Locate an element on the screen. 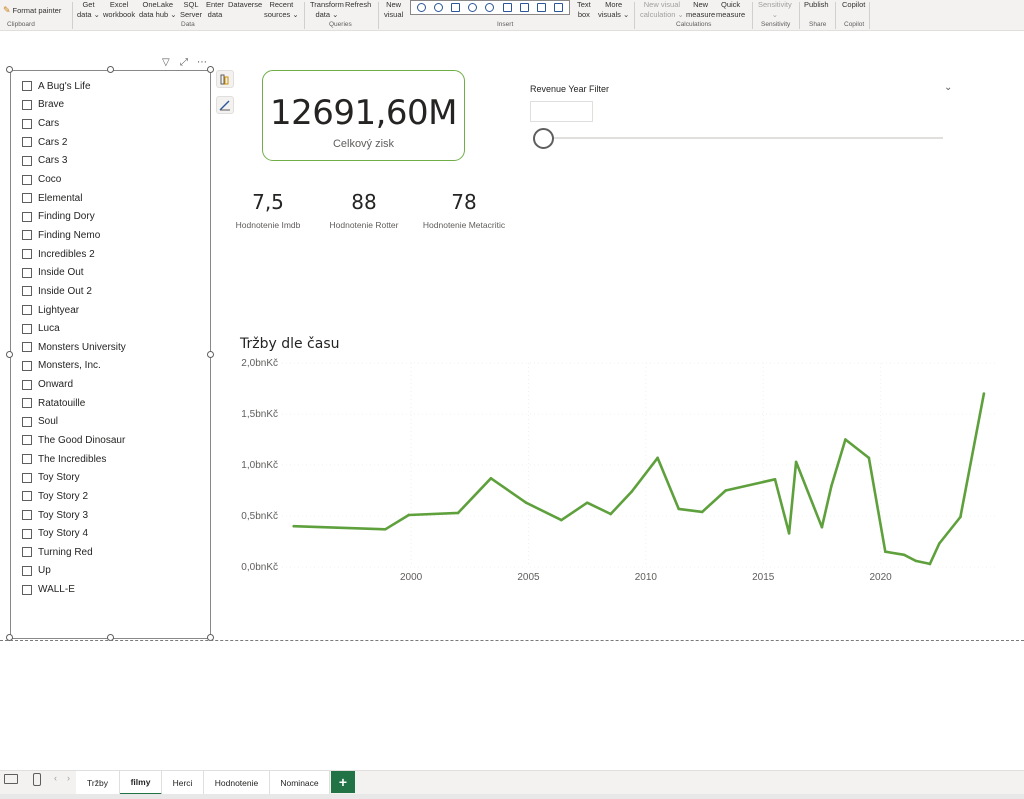  metacritic-rating-card: 78 Hodnotenie Metacritic is located at coordinates (464, 210).